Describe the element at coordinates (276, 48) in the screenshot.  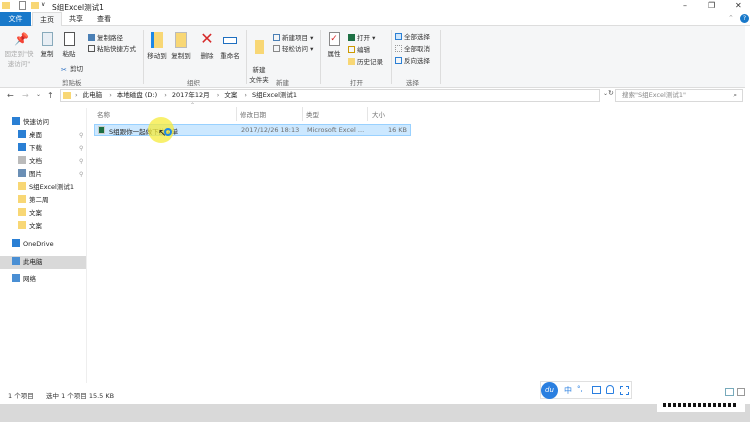
I see `easy-access-icon` at that location.